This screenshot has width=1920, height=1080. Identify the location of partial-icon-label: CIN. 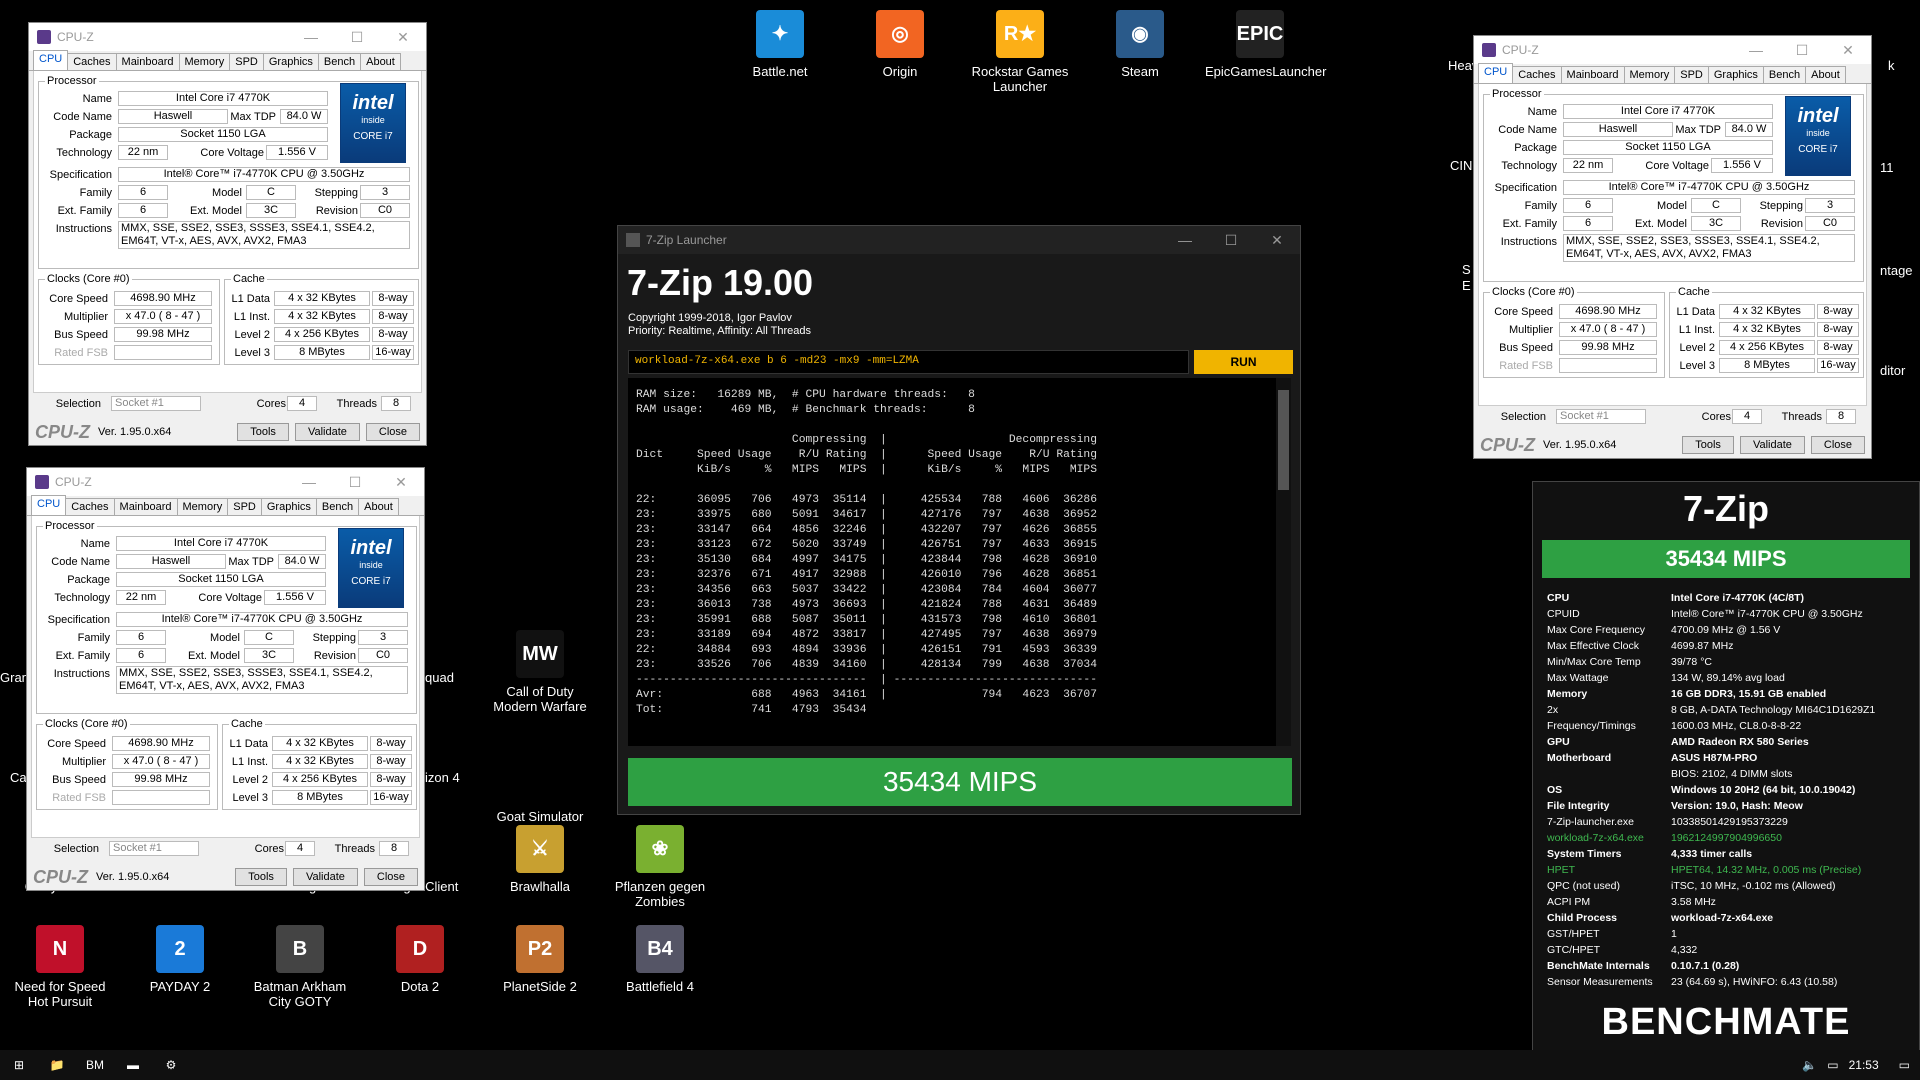
(1461, 165).